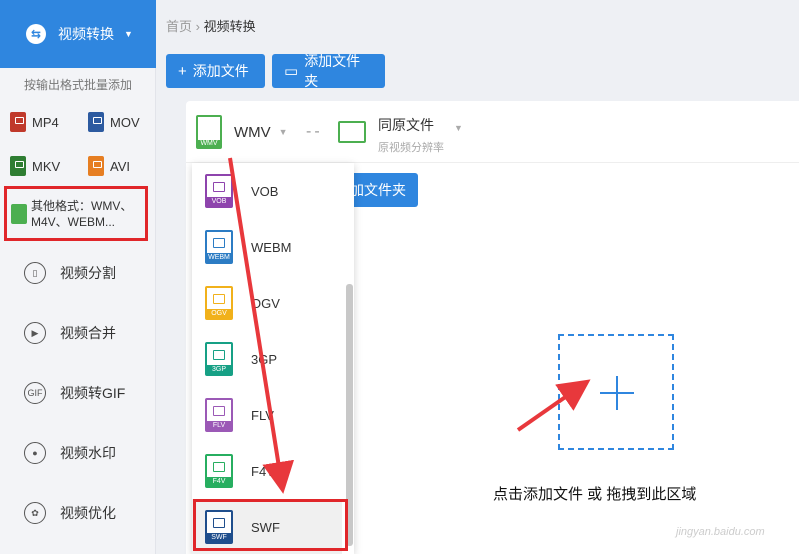 This screenshot has width=799, height=554. I want to click on wmv-icon, so click(19, 213).